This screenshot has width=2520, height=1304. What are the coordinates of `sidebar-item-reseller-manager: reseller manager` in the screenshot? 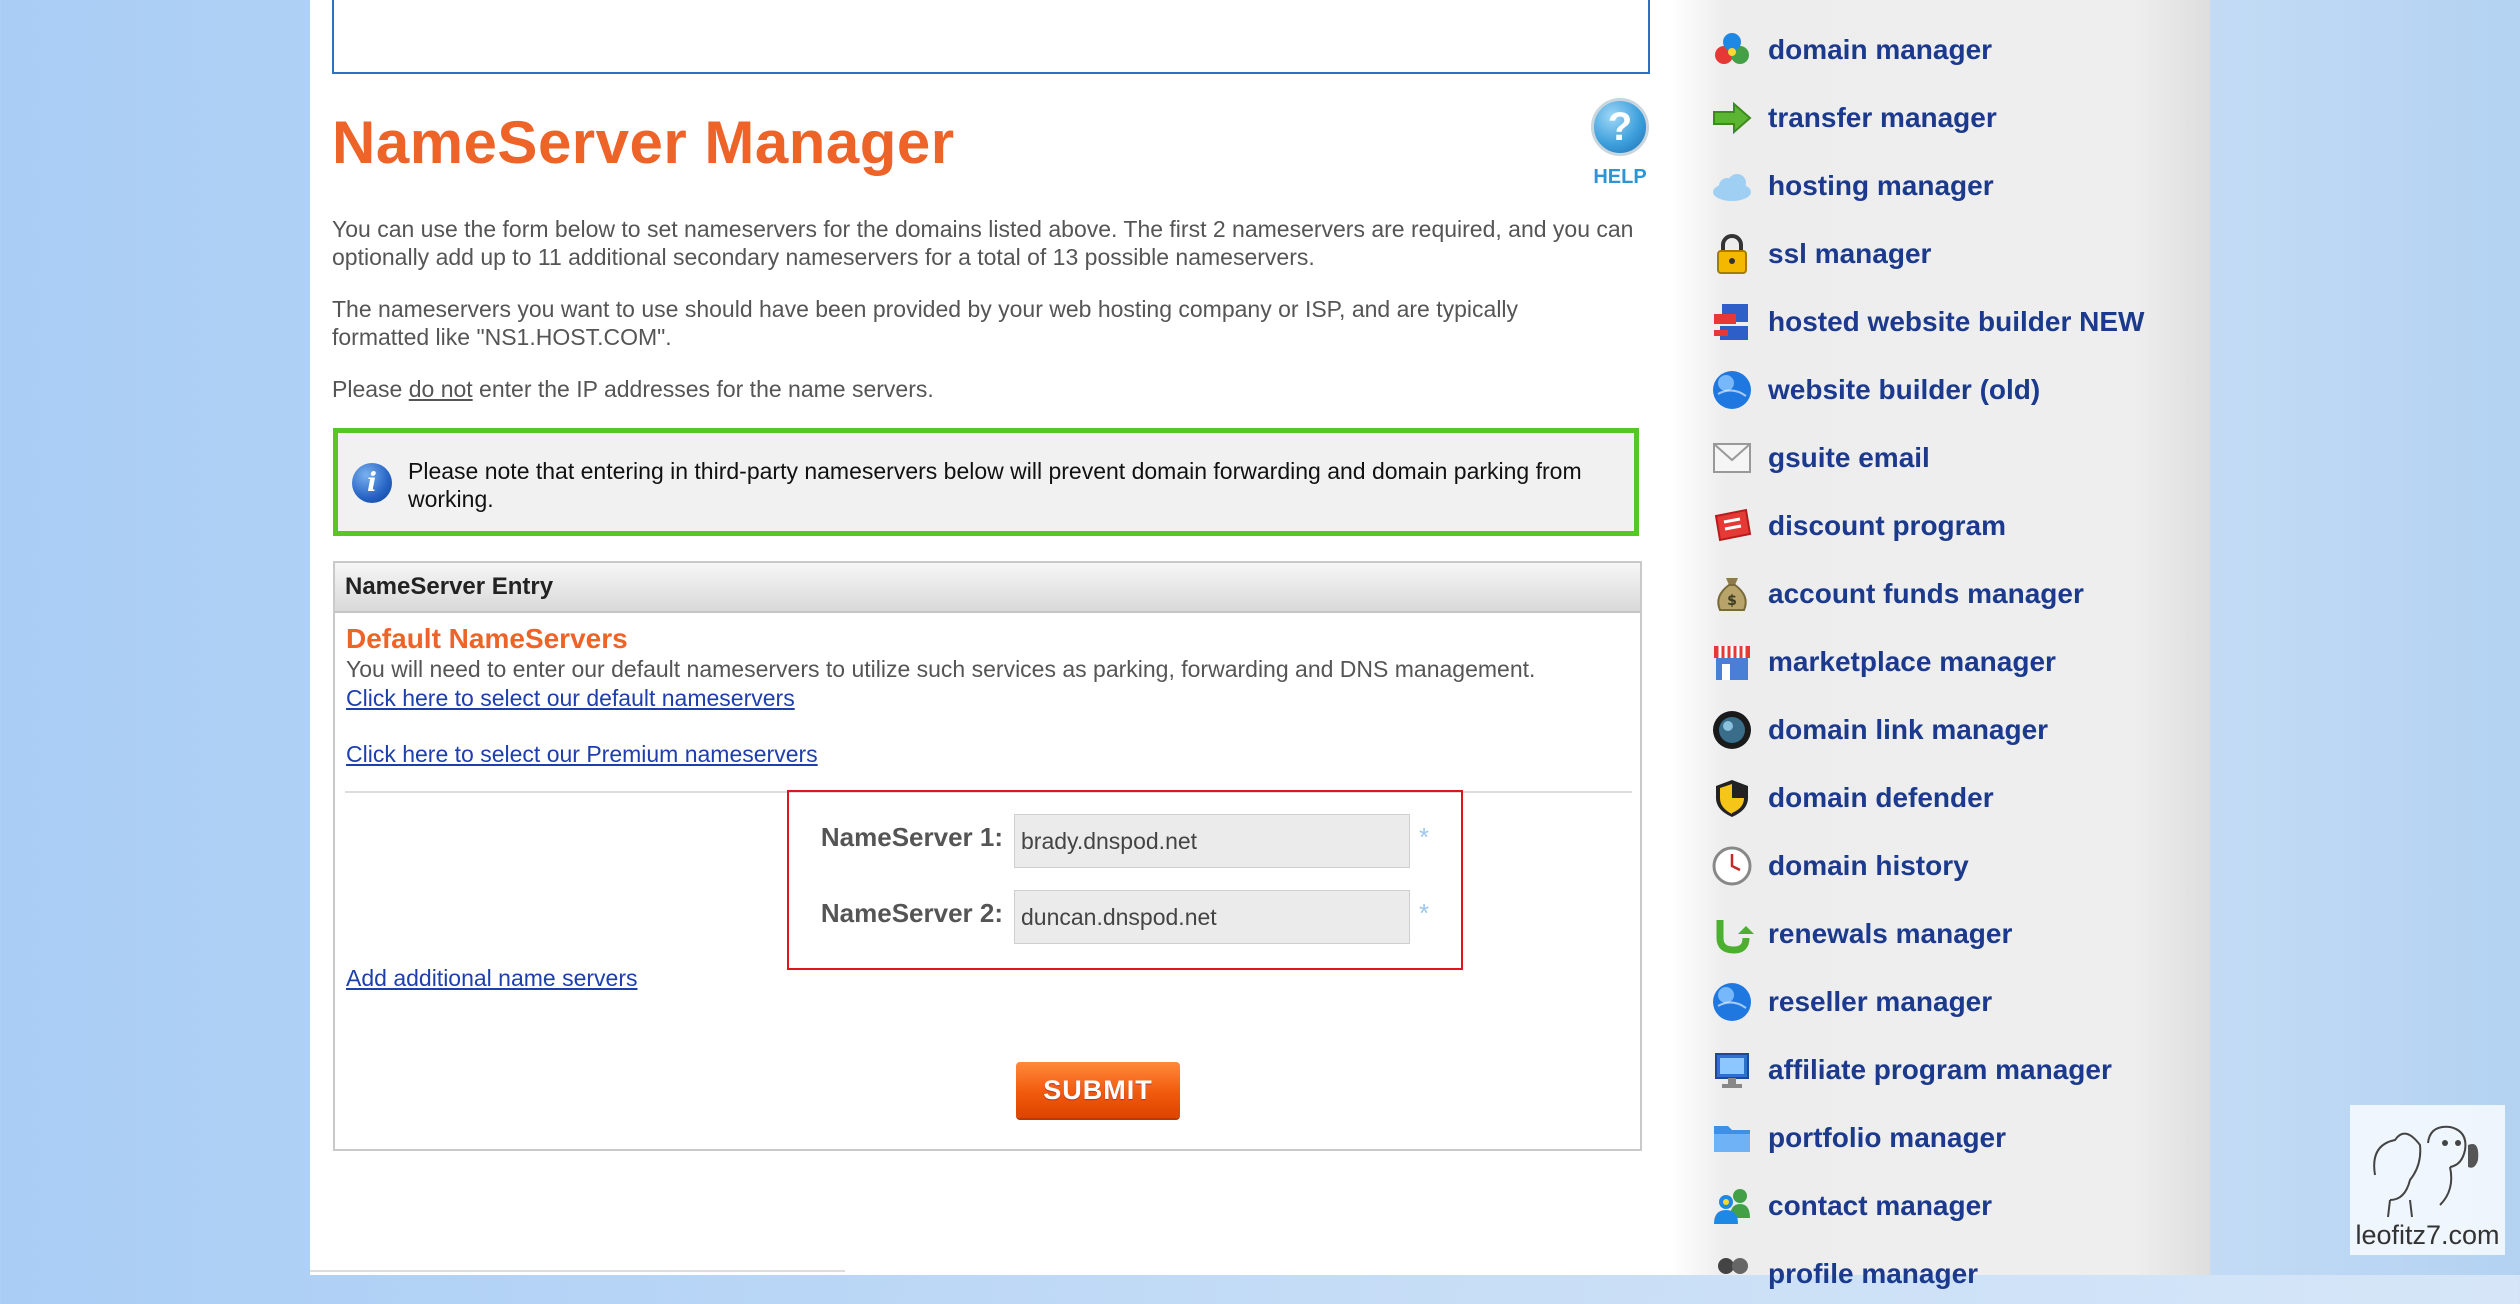 It's located at (1955, 1002).